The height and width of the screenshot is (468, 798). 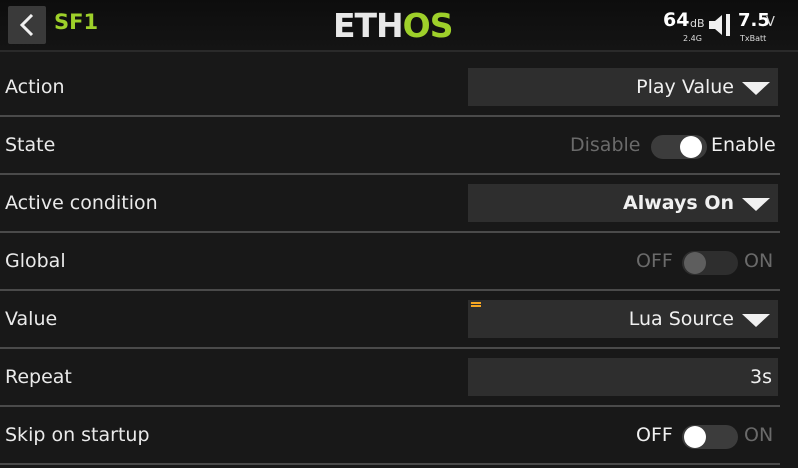 I want to click on row-skip-on-startup: Skip on startup OFF ON, so click(x=399, y=436).